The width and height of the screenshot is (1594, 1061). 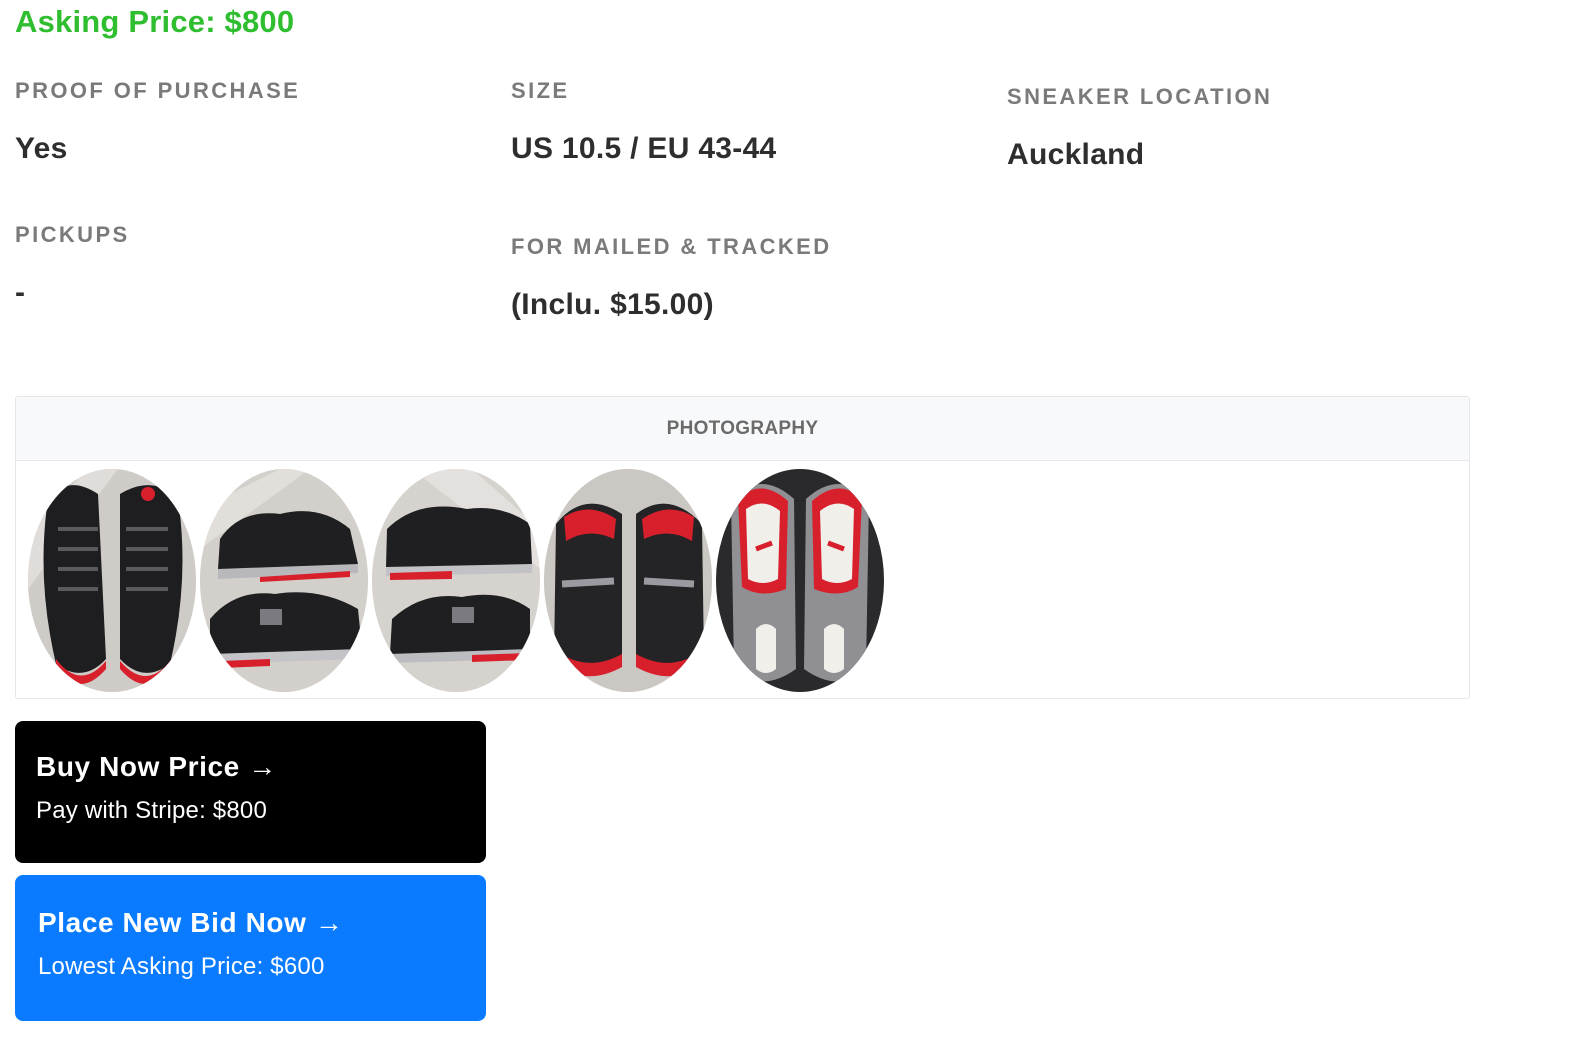 I want to click on sneakers-side-view-photo, so click(x=284, y=580).